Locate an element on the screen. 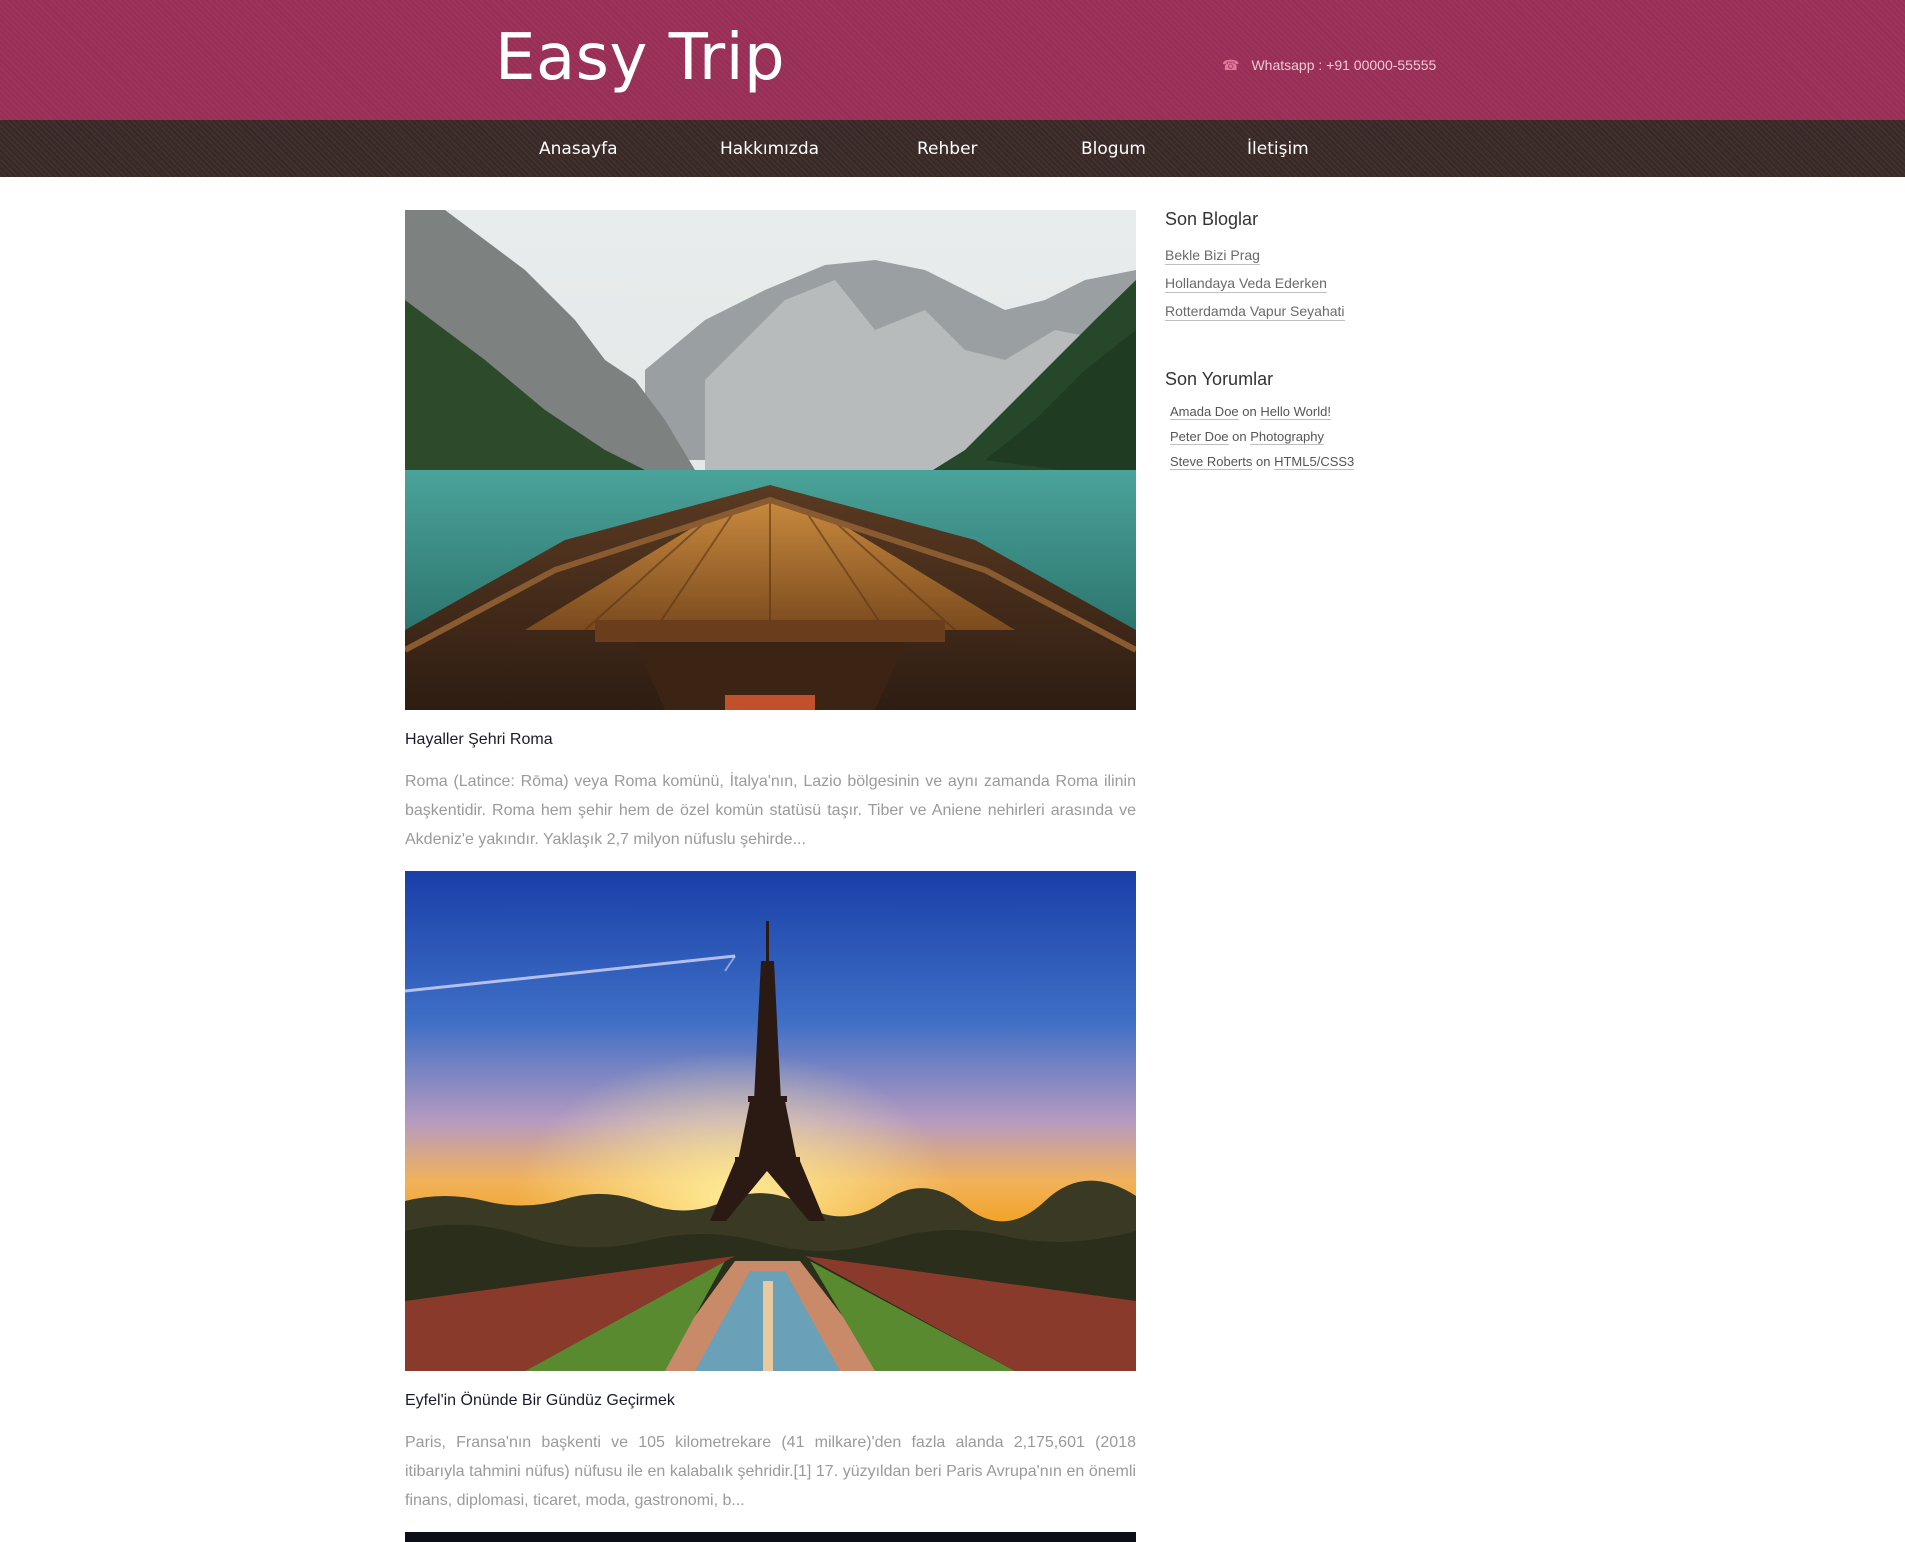 This screenshot has width=1905, height=1542. nav-item-blogum: Blogum is located at coordinates (1113, 149).